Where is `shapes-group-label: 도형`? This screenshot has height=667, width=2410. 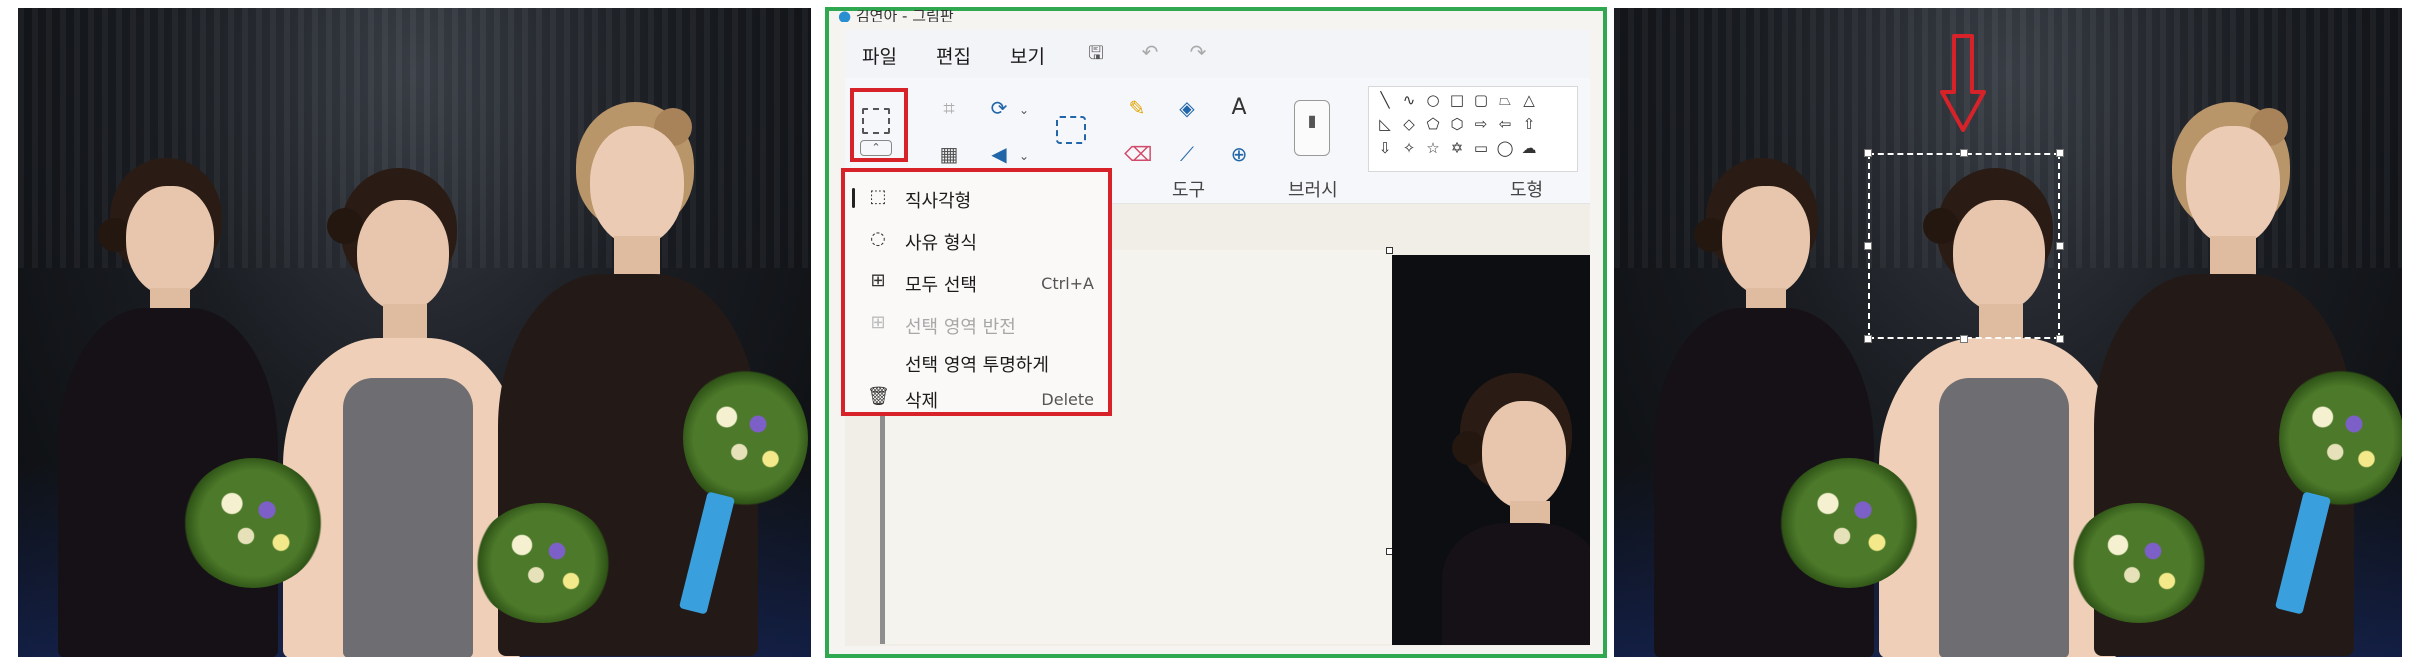 shapes-group-label: 도형 is located at coordinates (1527, 190).